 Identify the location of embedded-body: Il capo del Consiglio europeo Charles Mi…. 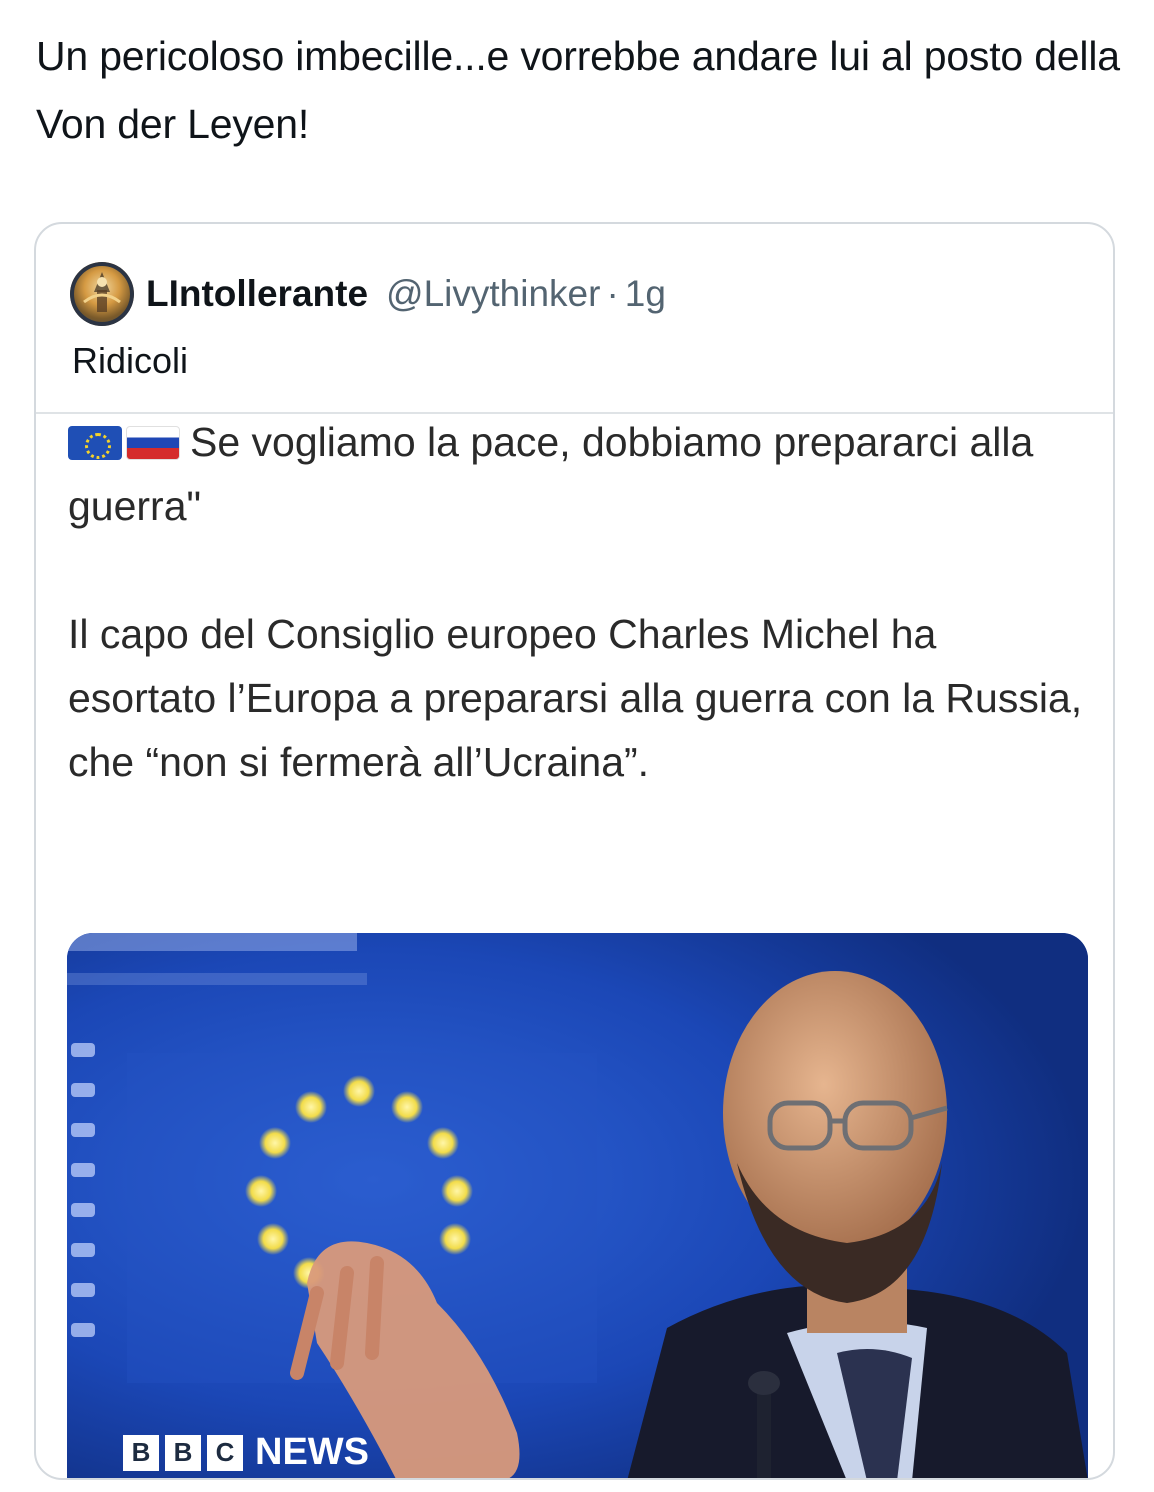
(575, 698).